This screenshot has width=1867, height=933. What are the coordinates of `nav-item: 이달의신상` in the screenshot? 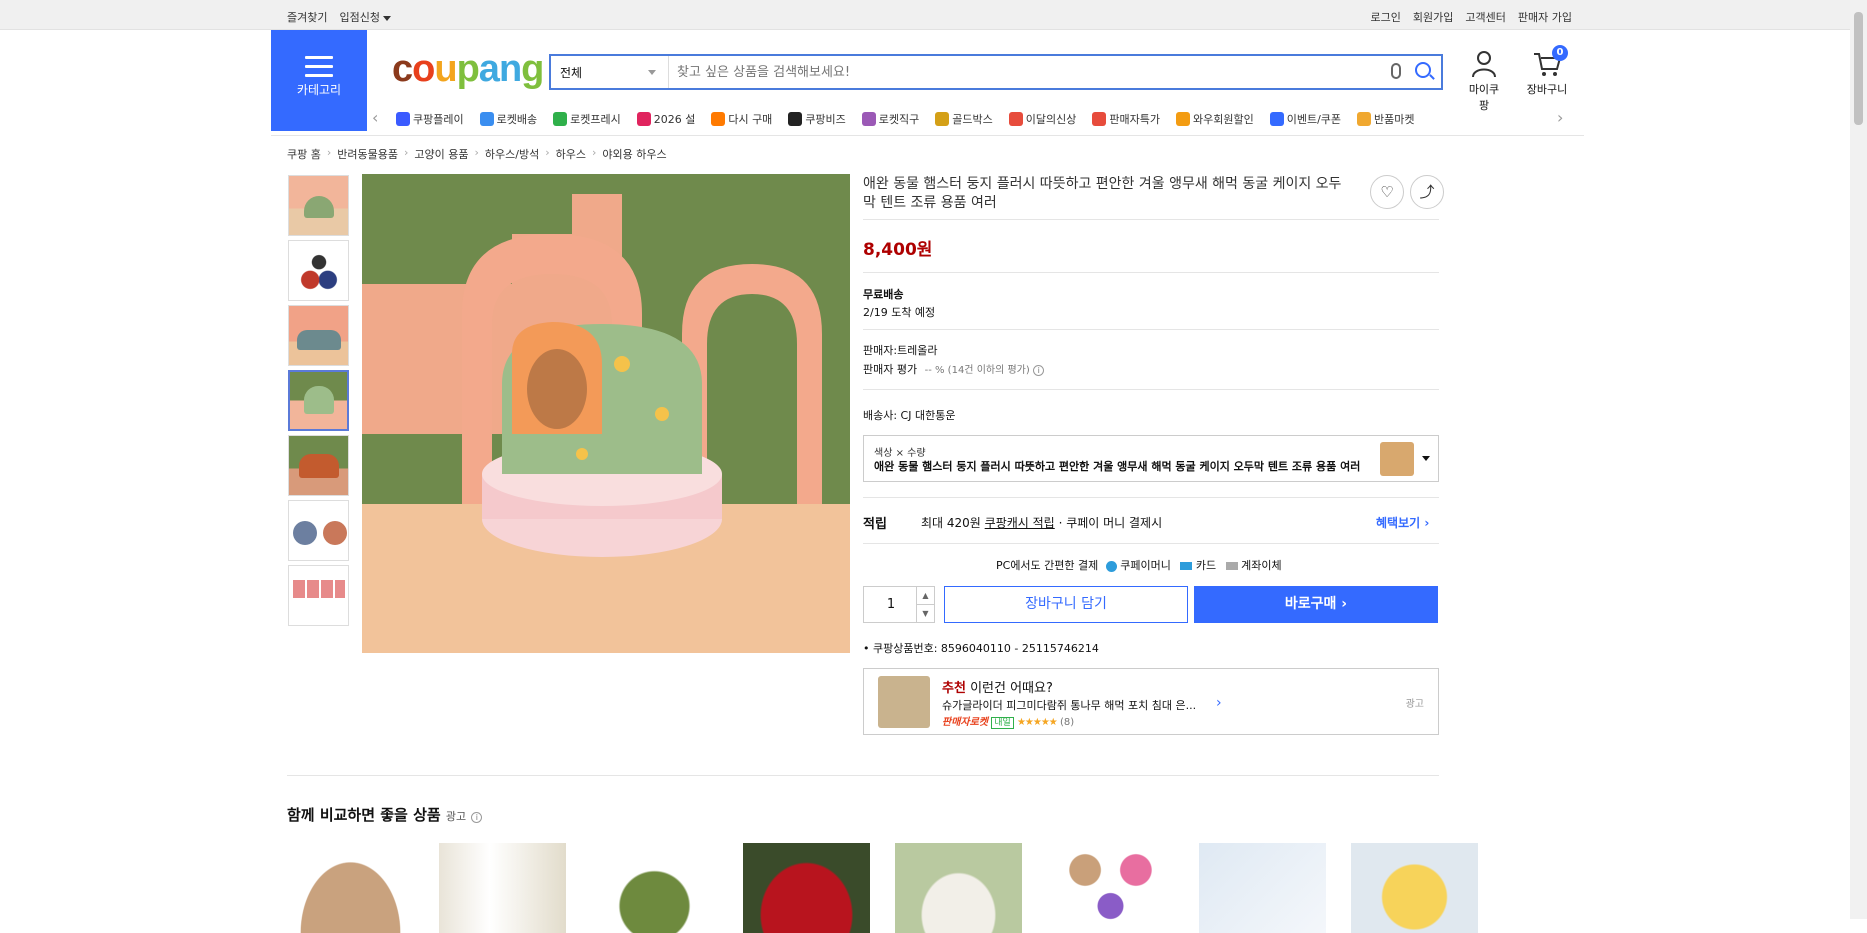 It's located at (1042, 119).